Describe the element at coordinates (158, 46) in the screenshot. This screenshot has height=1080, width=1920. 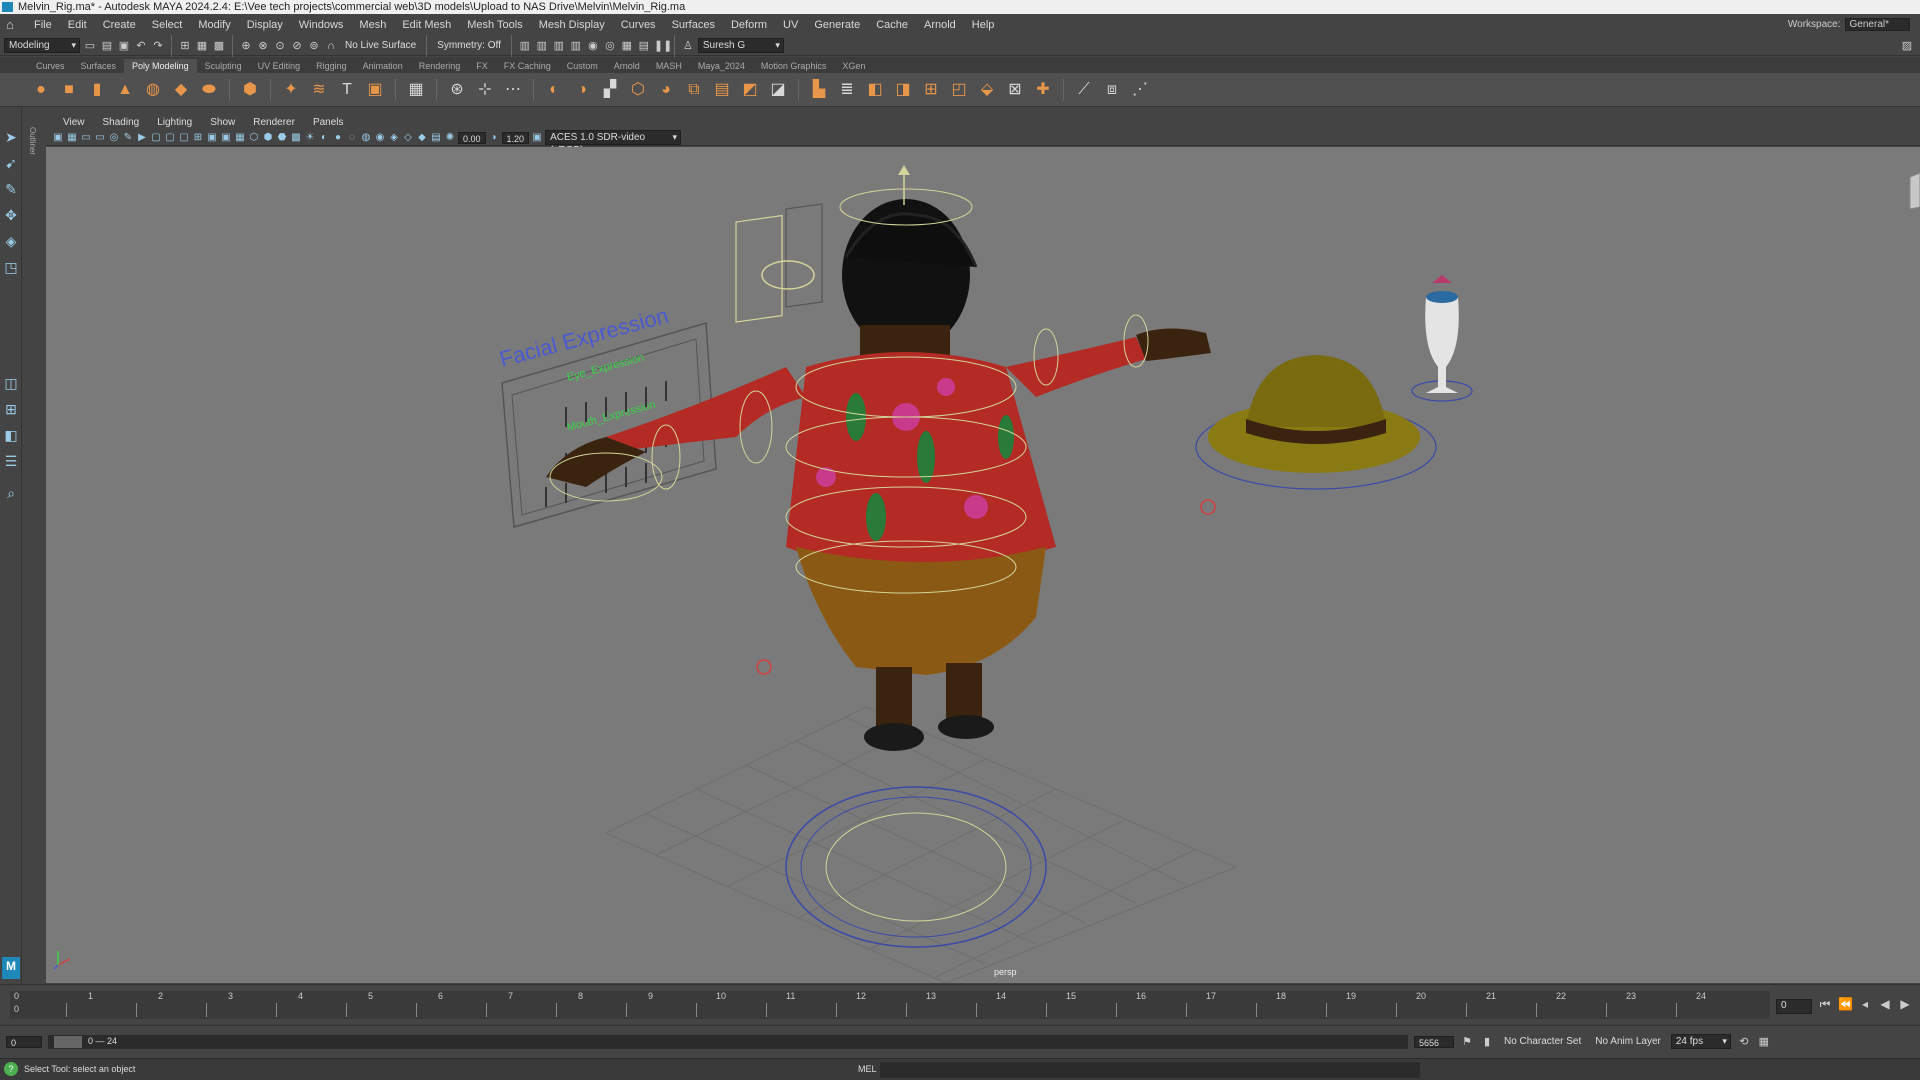
I see `redo-icon: ↷` at that location.